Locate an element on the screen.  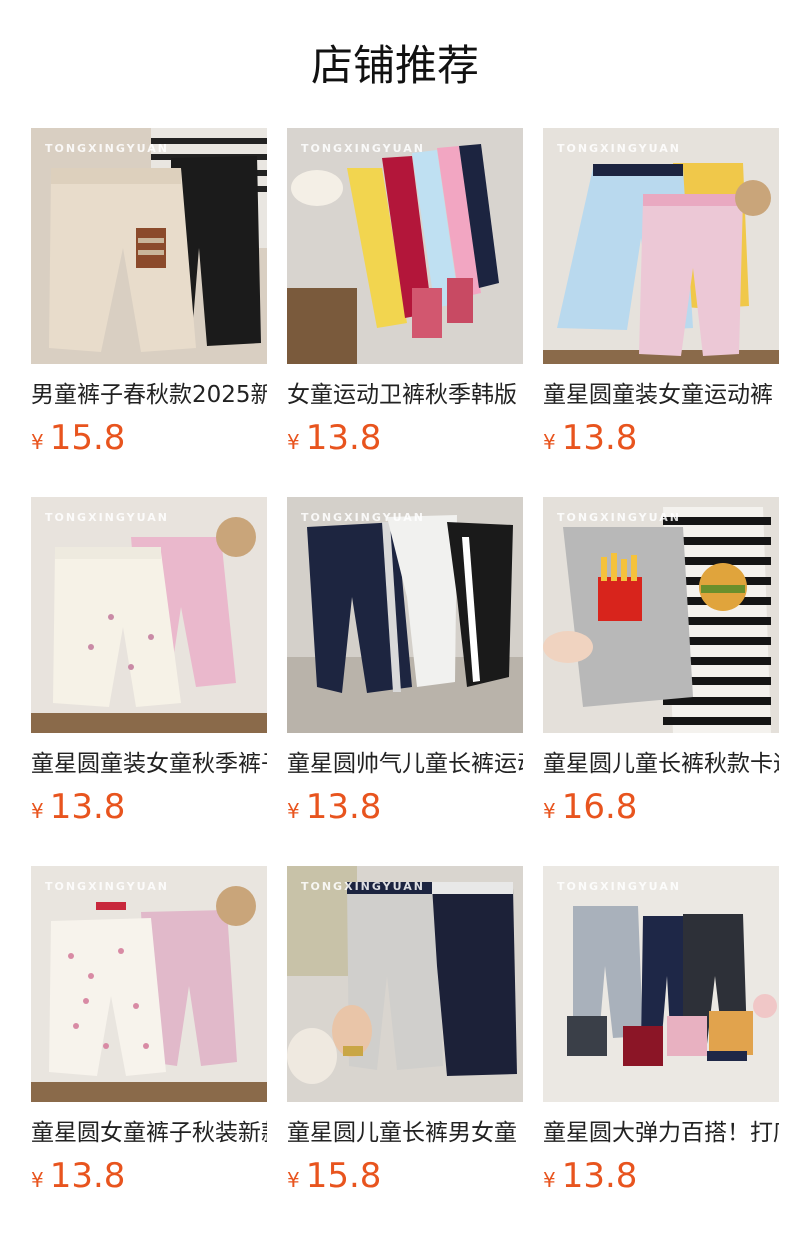
product-name: 童星圆童装女童运动裤 is located at coordinates (661, 395).